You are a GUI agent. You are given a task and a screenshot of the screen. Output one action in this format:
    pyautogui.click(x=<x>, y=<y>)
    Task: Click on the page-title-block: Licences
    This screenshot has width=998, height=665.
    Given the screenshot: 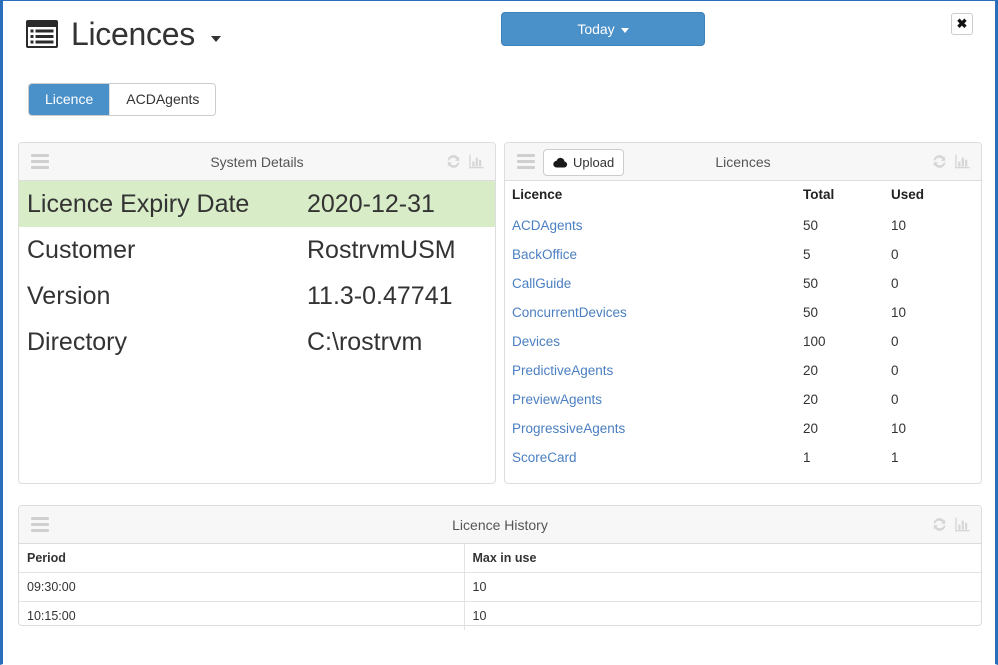 What is the action you would take?
    pyautogui.click(x=123, y=34)
    